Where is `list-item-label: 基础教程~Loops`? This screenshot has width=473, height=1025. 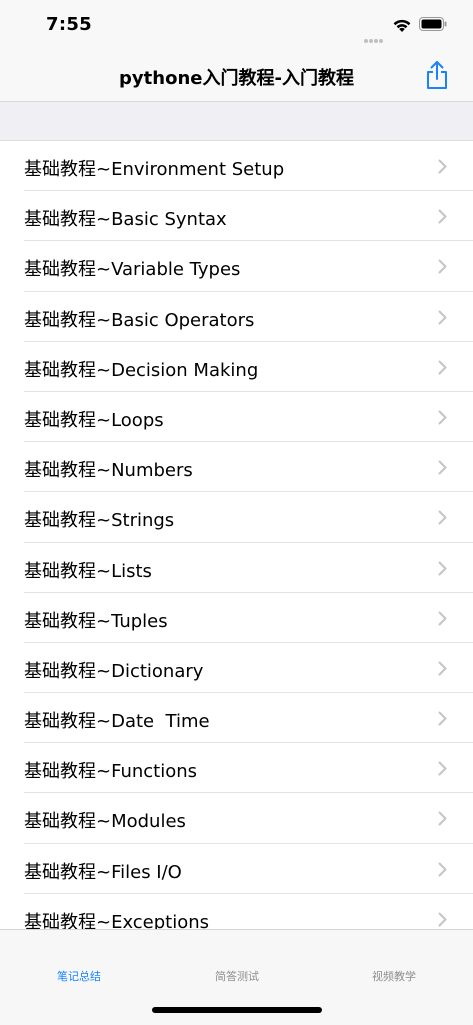 list-item-label: 基础教程~Loops is located at coordinates (94, 420).